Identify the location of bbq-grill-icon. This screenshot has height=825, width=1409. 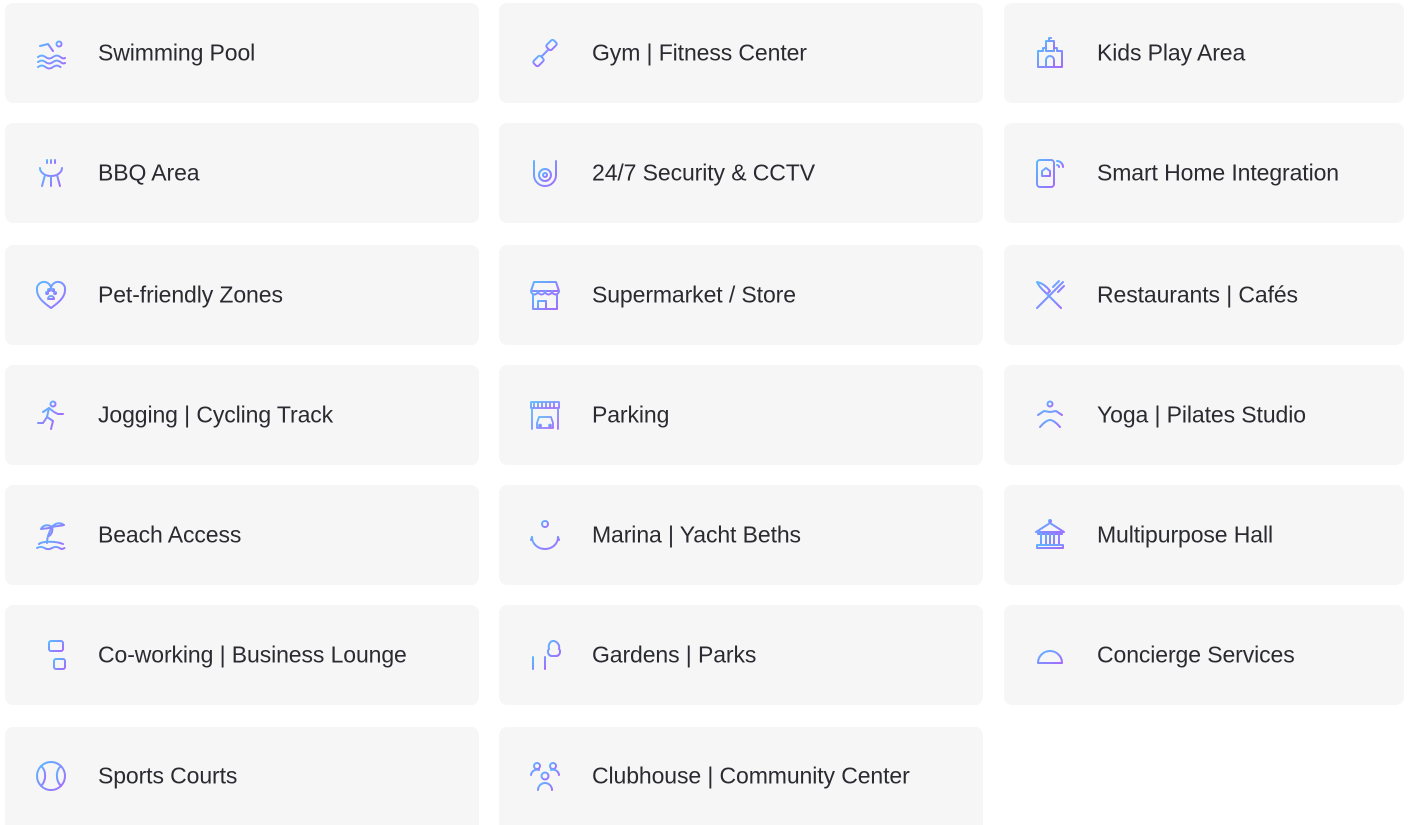
(51, 173).